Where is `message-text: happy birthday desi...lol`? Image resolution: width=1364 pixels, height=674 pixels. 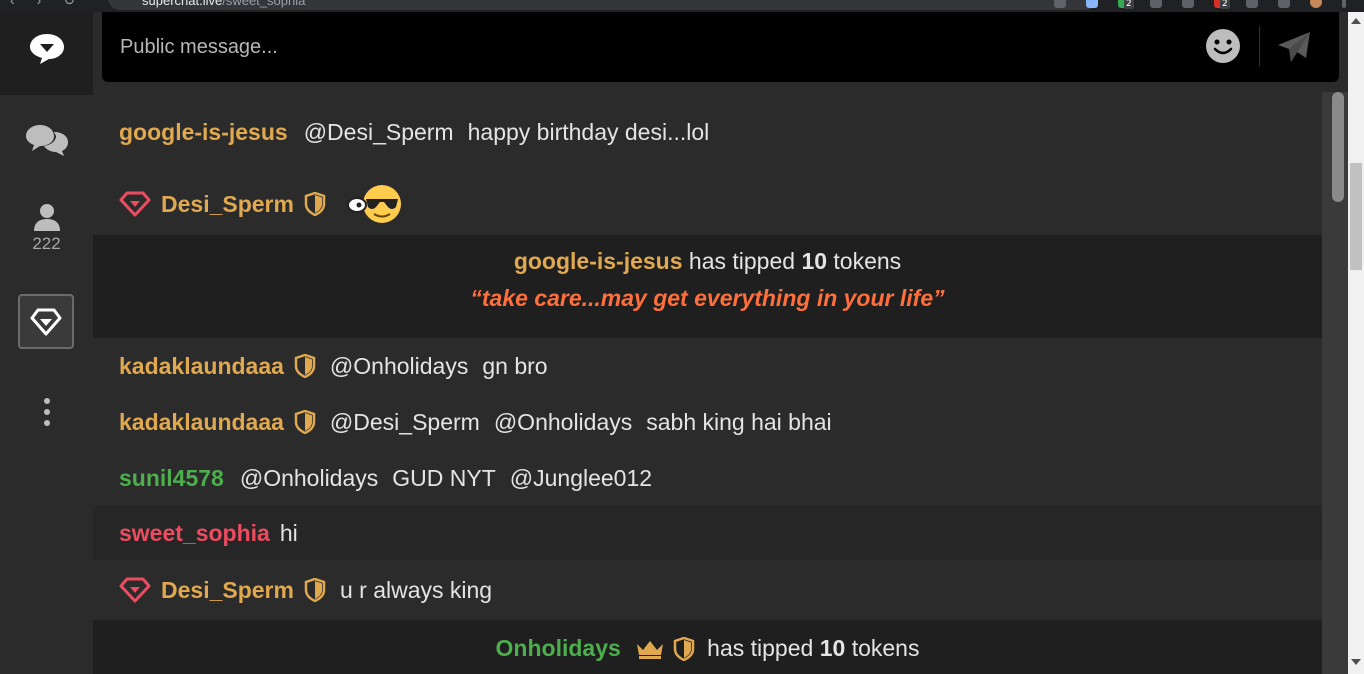
message-text: happy birthday desi...lol is located at coordinates (588, 131).